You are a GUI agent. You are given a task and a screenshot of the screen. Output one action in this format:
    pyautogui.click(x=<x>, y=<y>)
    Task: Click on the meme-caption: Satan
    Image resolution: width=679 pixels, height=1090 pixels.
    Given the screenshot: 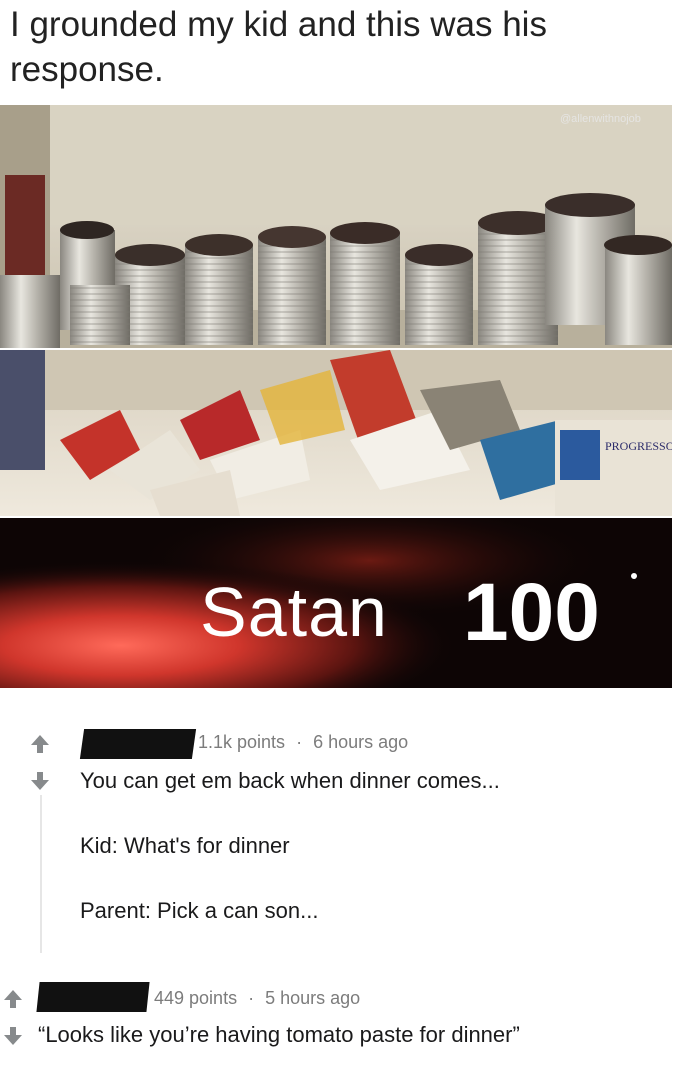 What is the action you would take?
    pyautogui.click(x=294, y=612)
    